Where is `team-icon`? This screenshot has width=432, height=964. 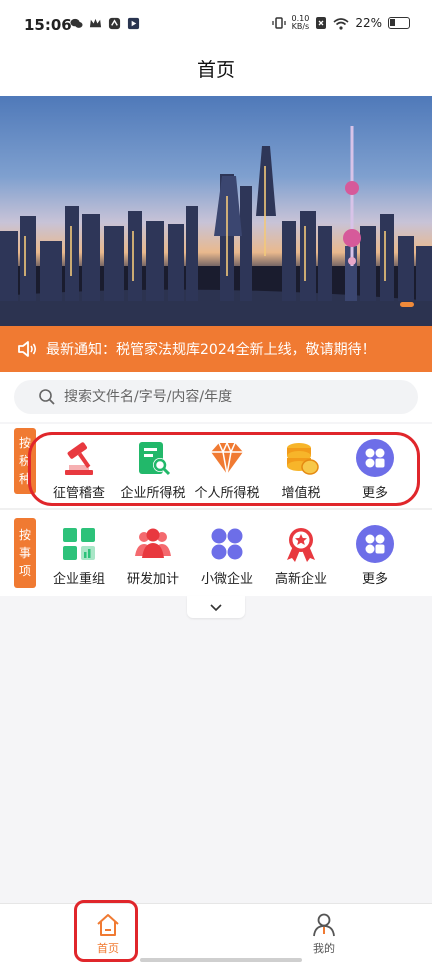
team-icon is located at coordinates (153, 543).